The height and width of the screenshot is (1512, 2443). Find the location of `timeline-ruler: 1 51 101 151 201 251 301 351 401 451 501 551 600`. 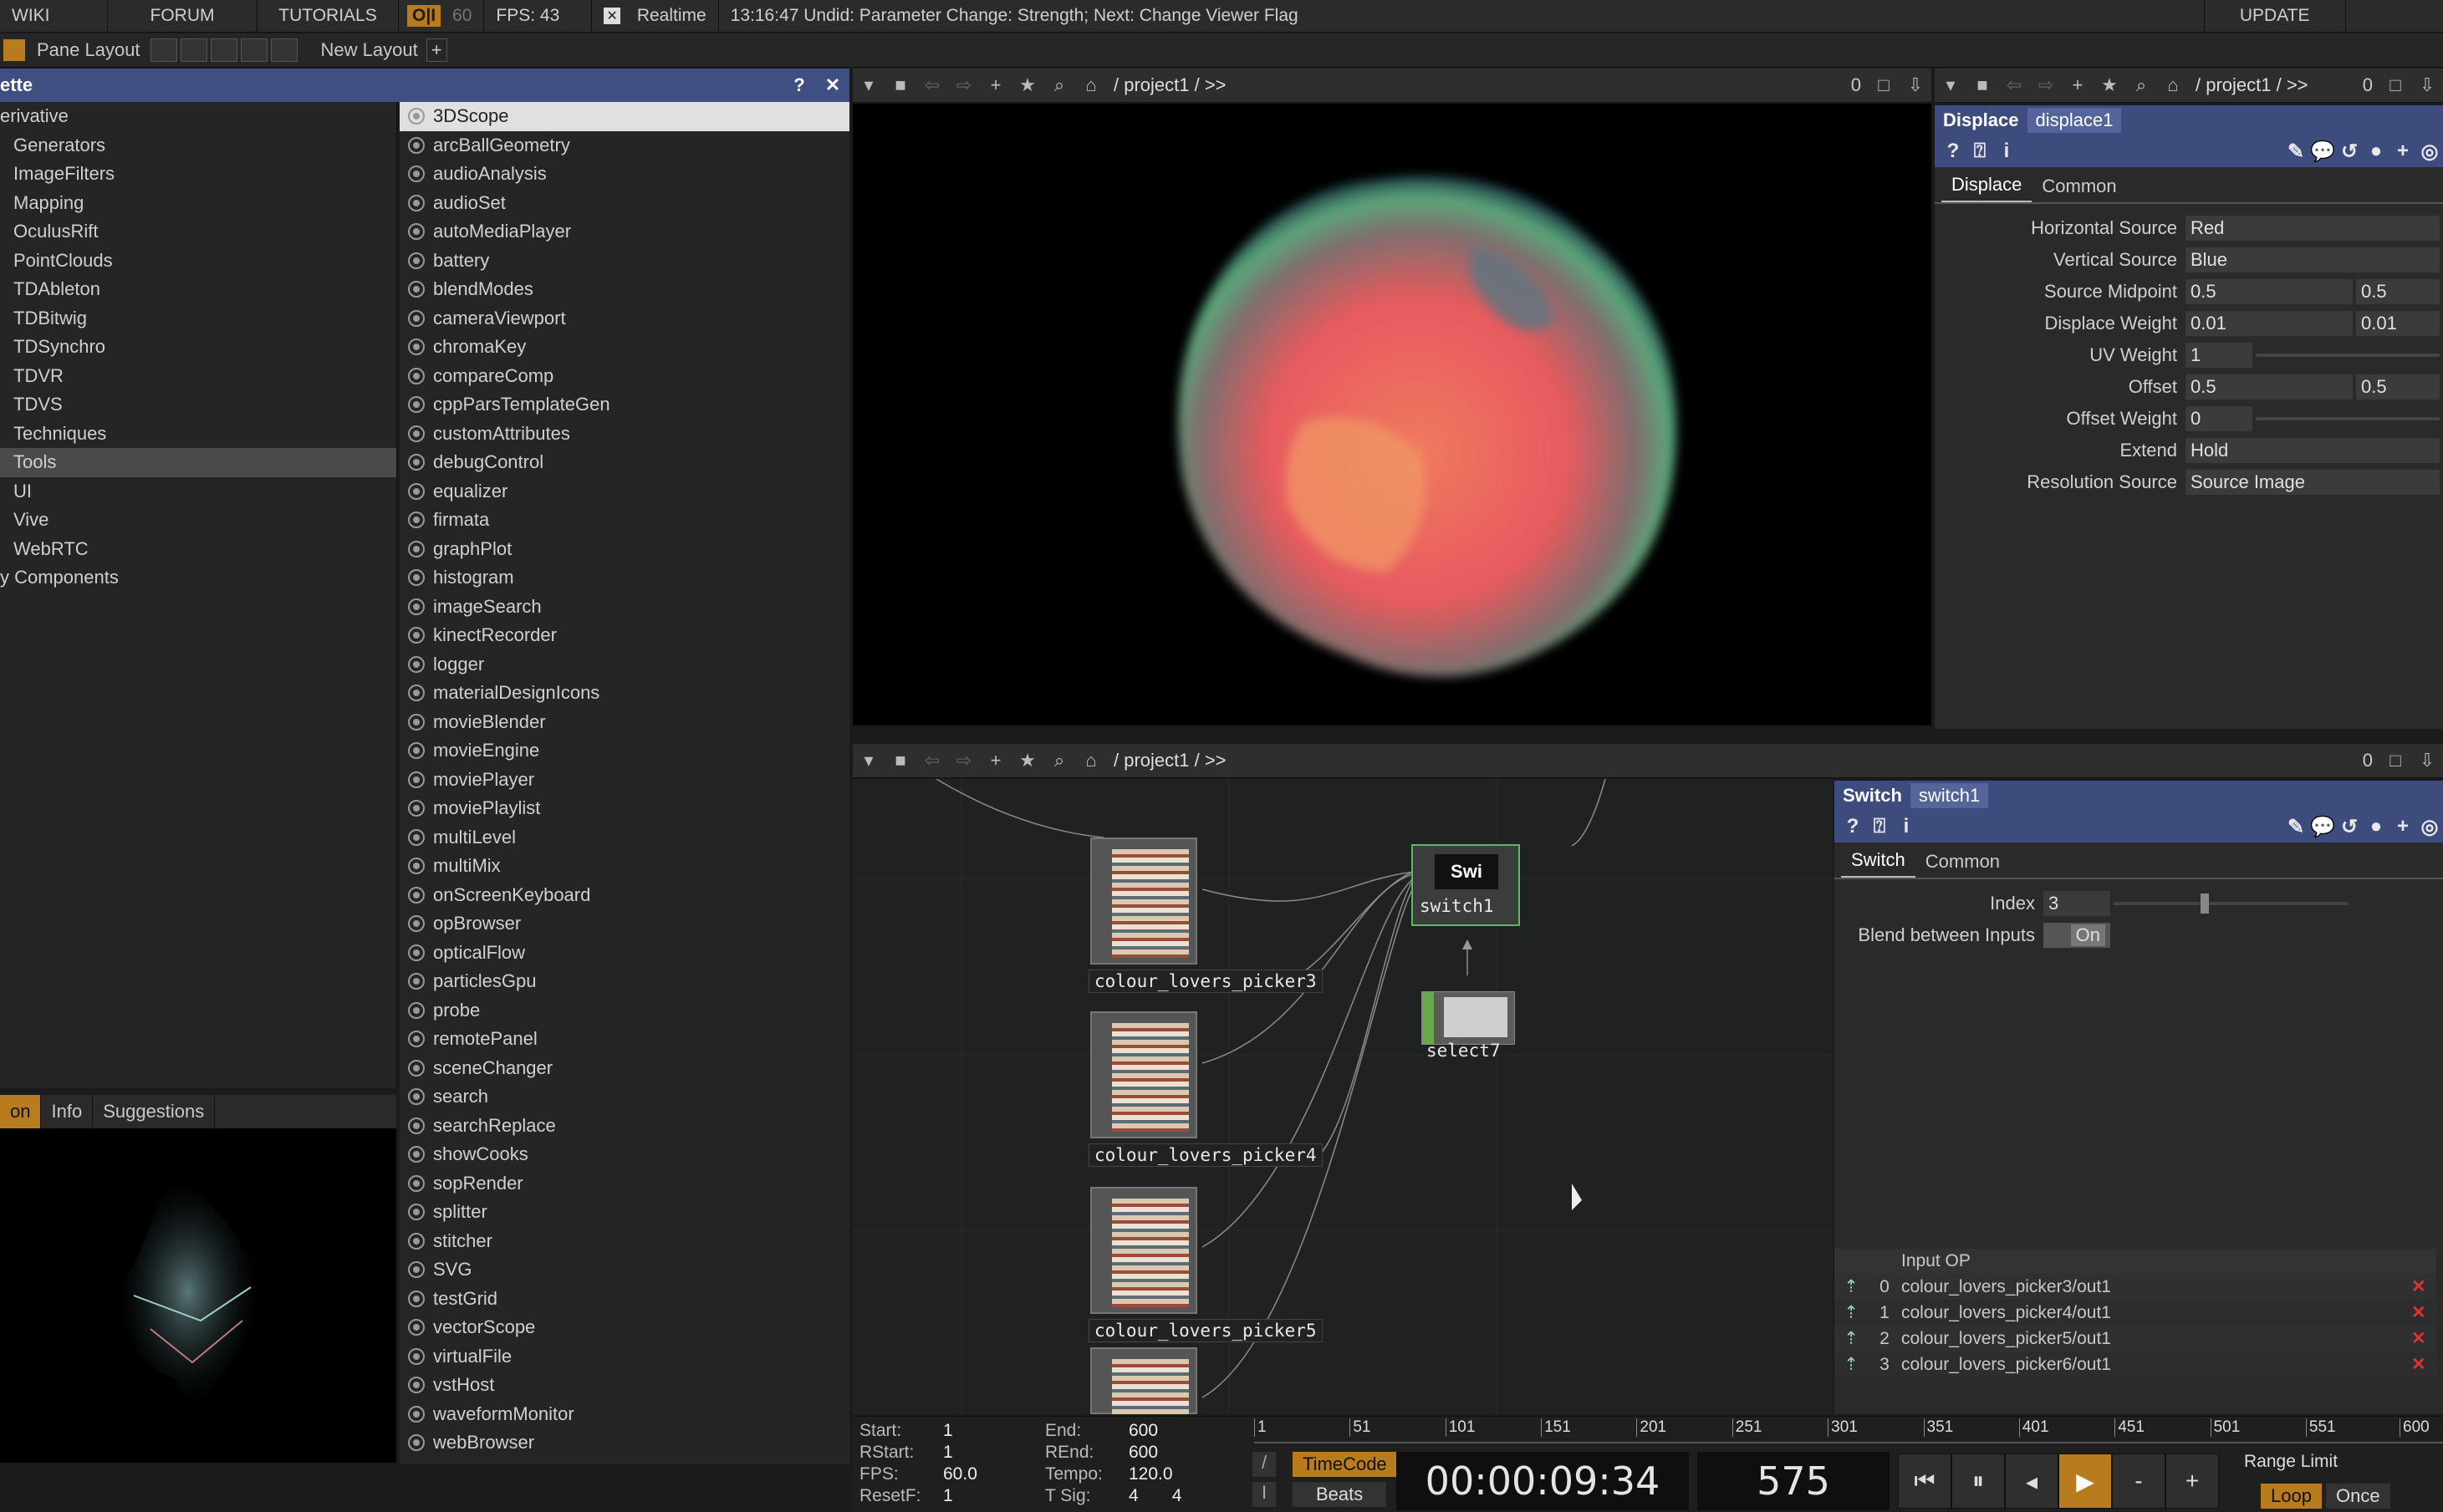

timeline-ruler: 1 51 101 151 201 251 301 351 401 451 501 551 600 is located at coordinates (1848, 1430).